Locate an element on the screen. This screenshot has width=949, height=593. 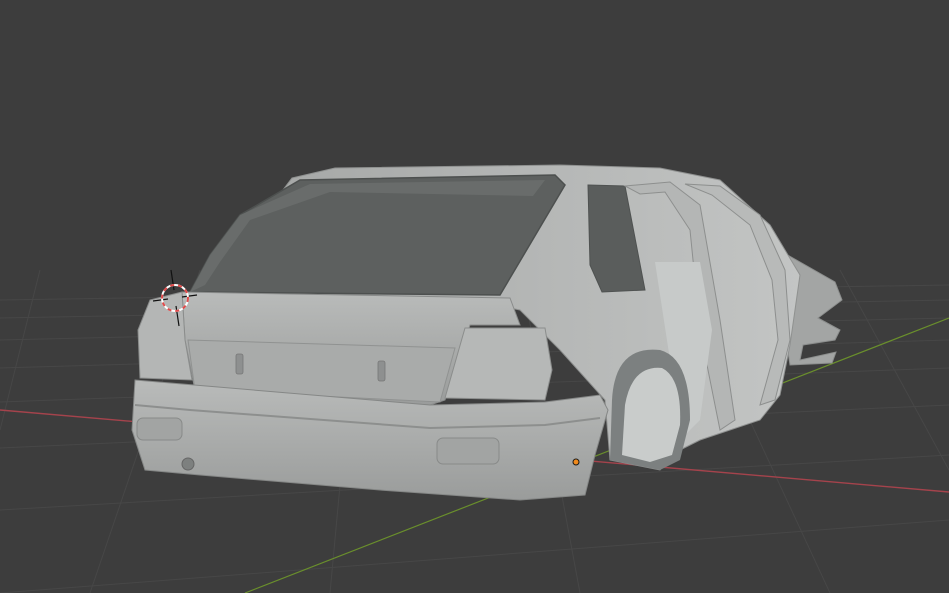
object-origin-icon is located at coordinates (576, 462).